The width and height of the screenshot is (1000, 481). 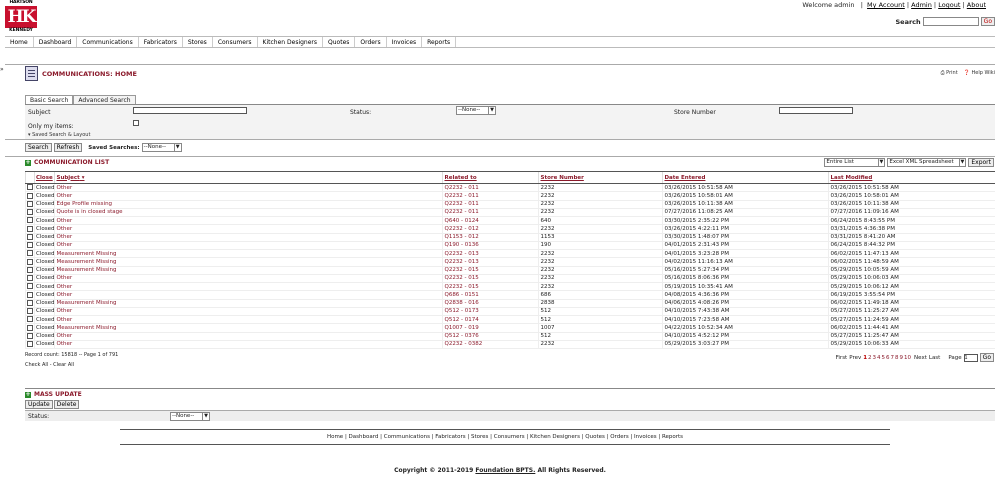 I want to click on global-search-go-button: Go, so click(x=987, y=21).